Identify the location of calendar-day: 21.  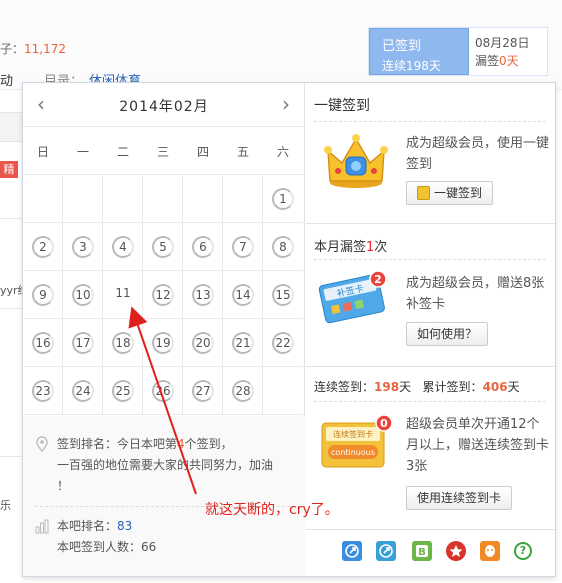
(243, 343).